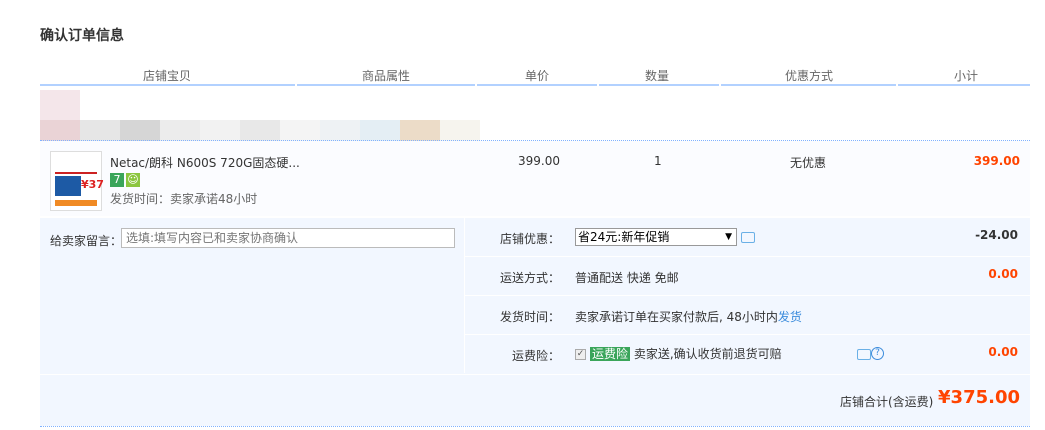  I want to click on ship-promise: 发货时间：卖家承诺48小时, so click(184, 199).